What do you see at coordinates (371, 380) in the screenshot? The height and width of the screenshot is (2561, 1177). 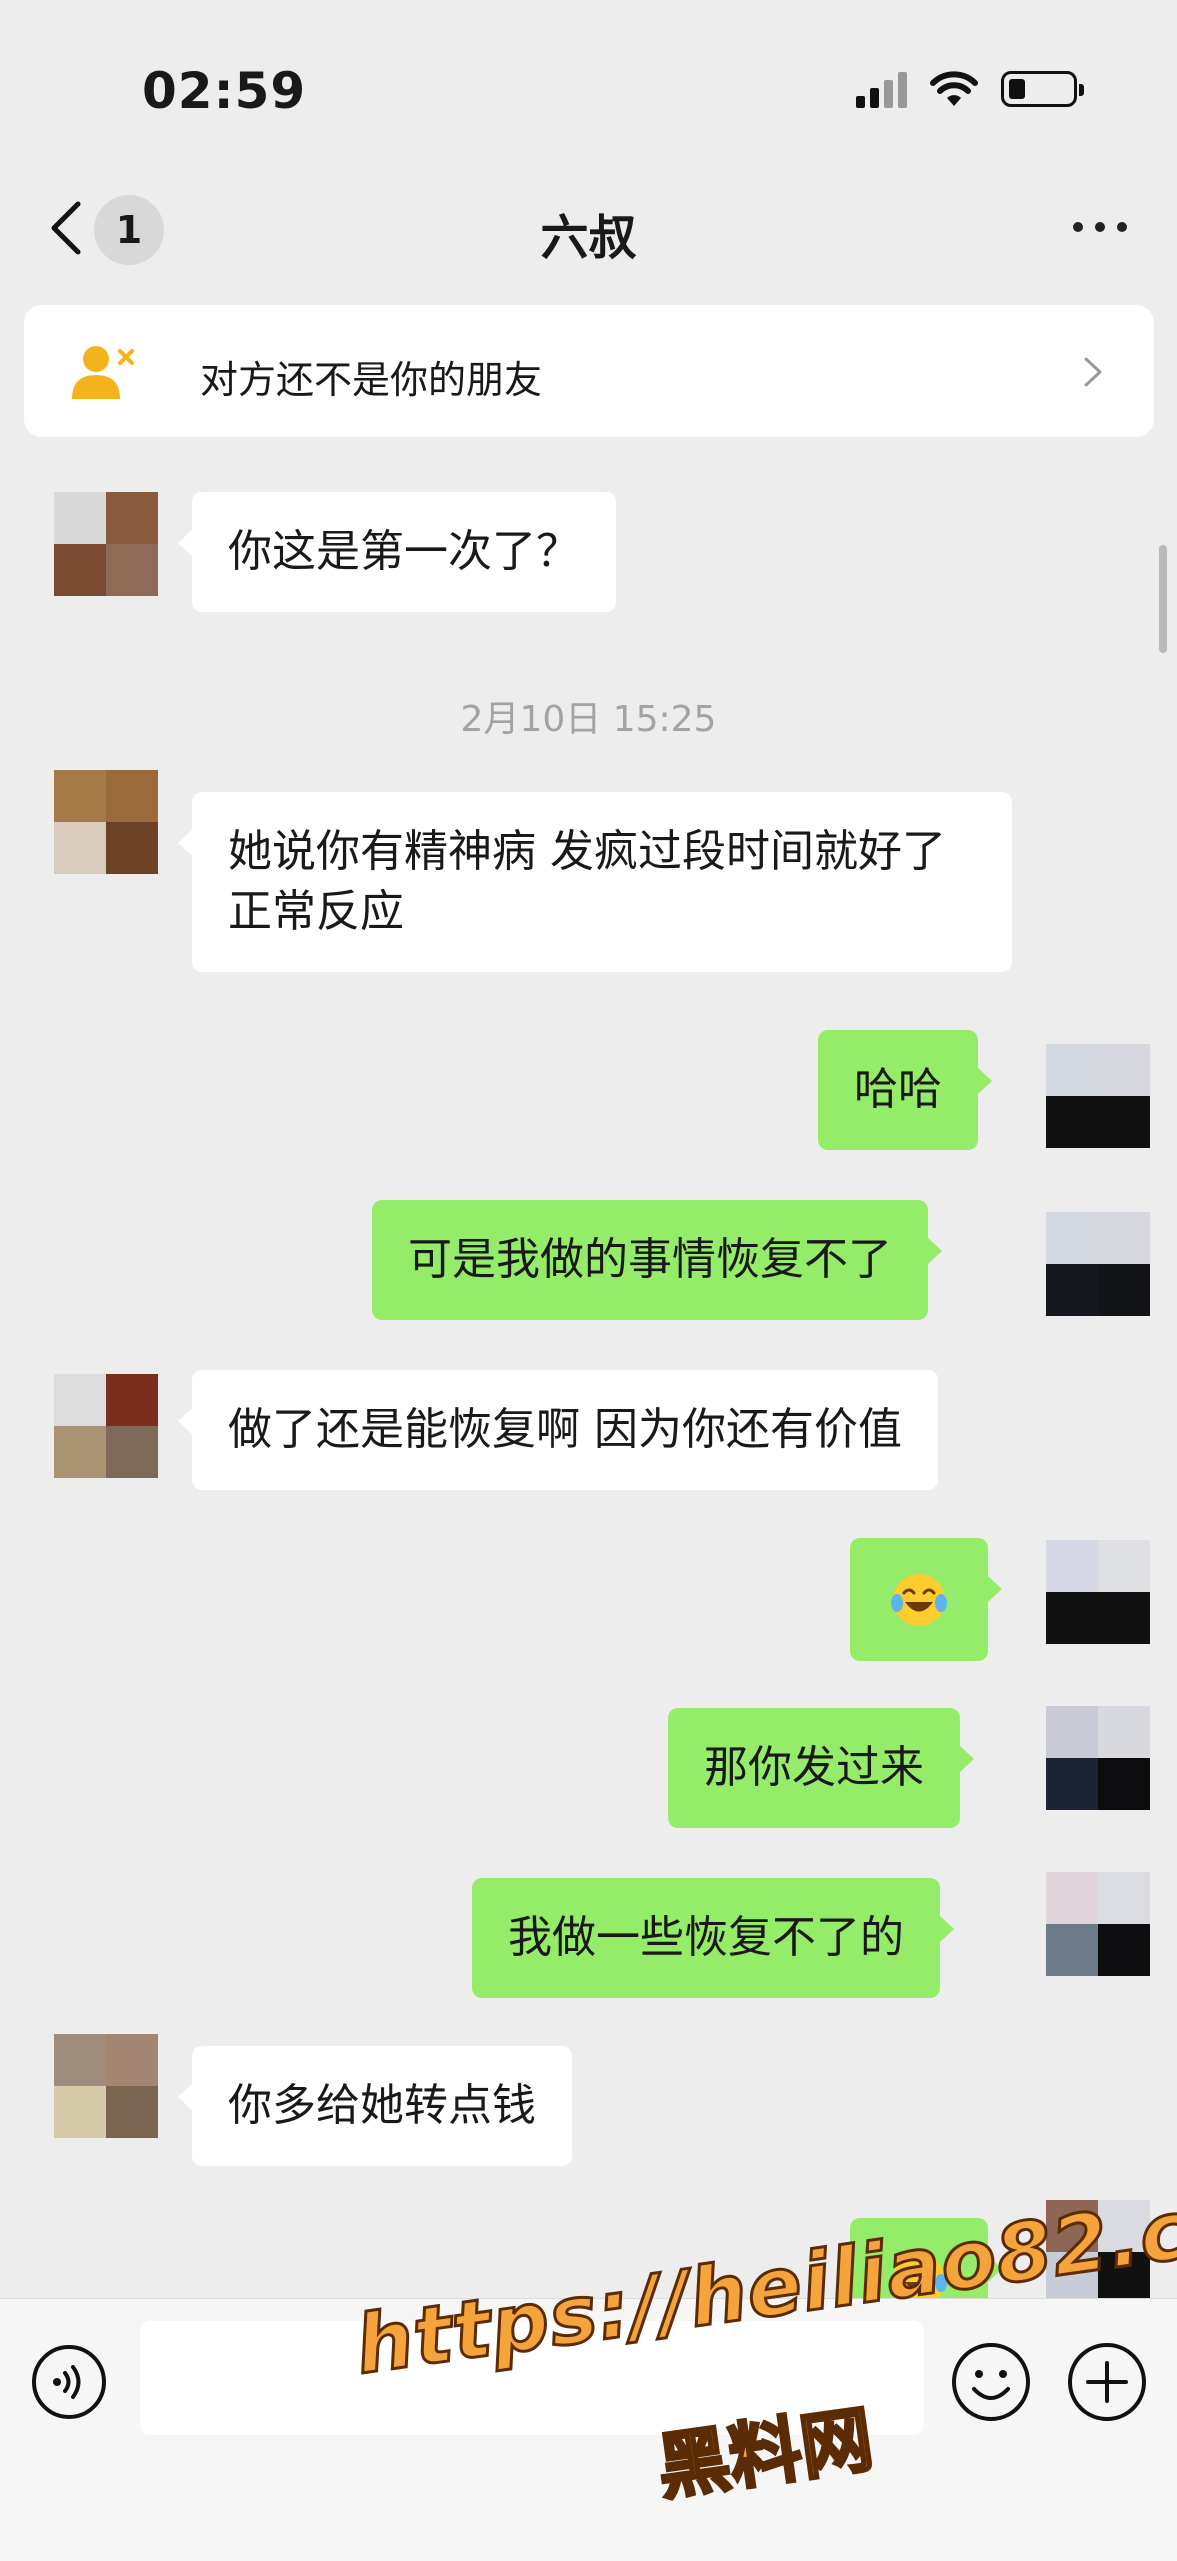 I see `banner-text: 对方还不是你的朋友` at bounding box center [371, 380].